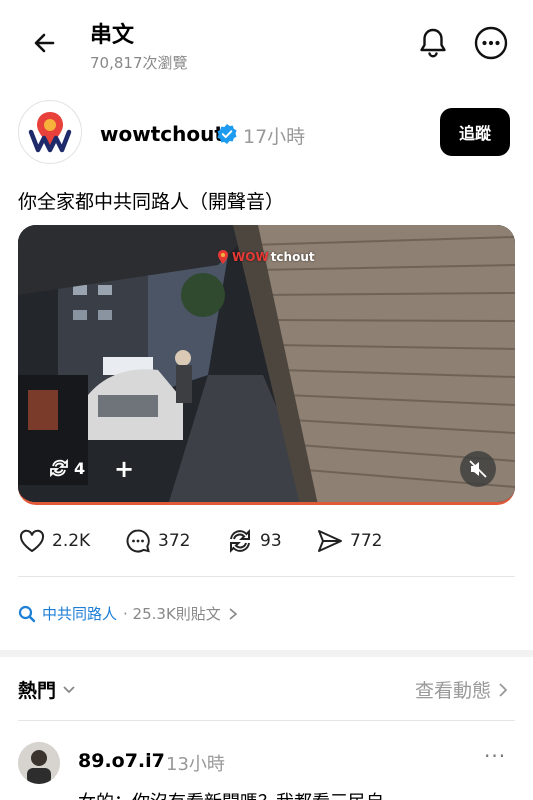  I want to click on pin-logo-icon, so click(223, 257).